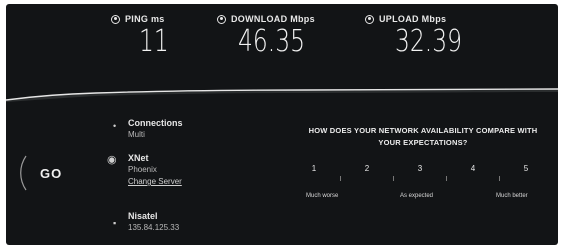 This screenshot has width=565, height=250. Describe the element at coordinates (51, 173) in the screenshot. I see `go-label: GO` at that location.